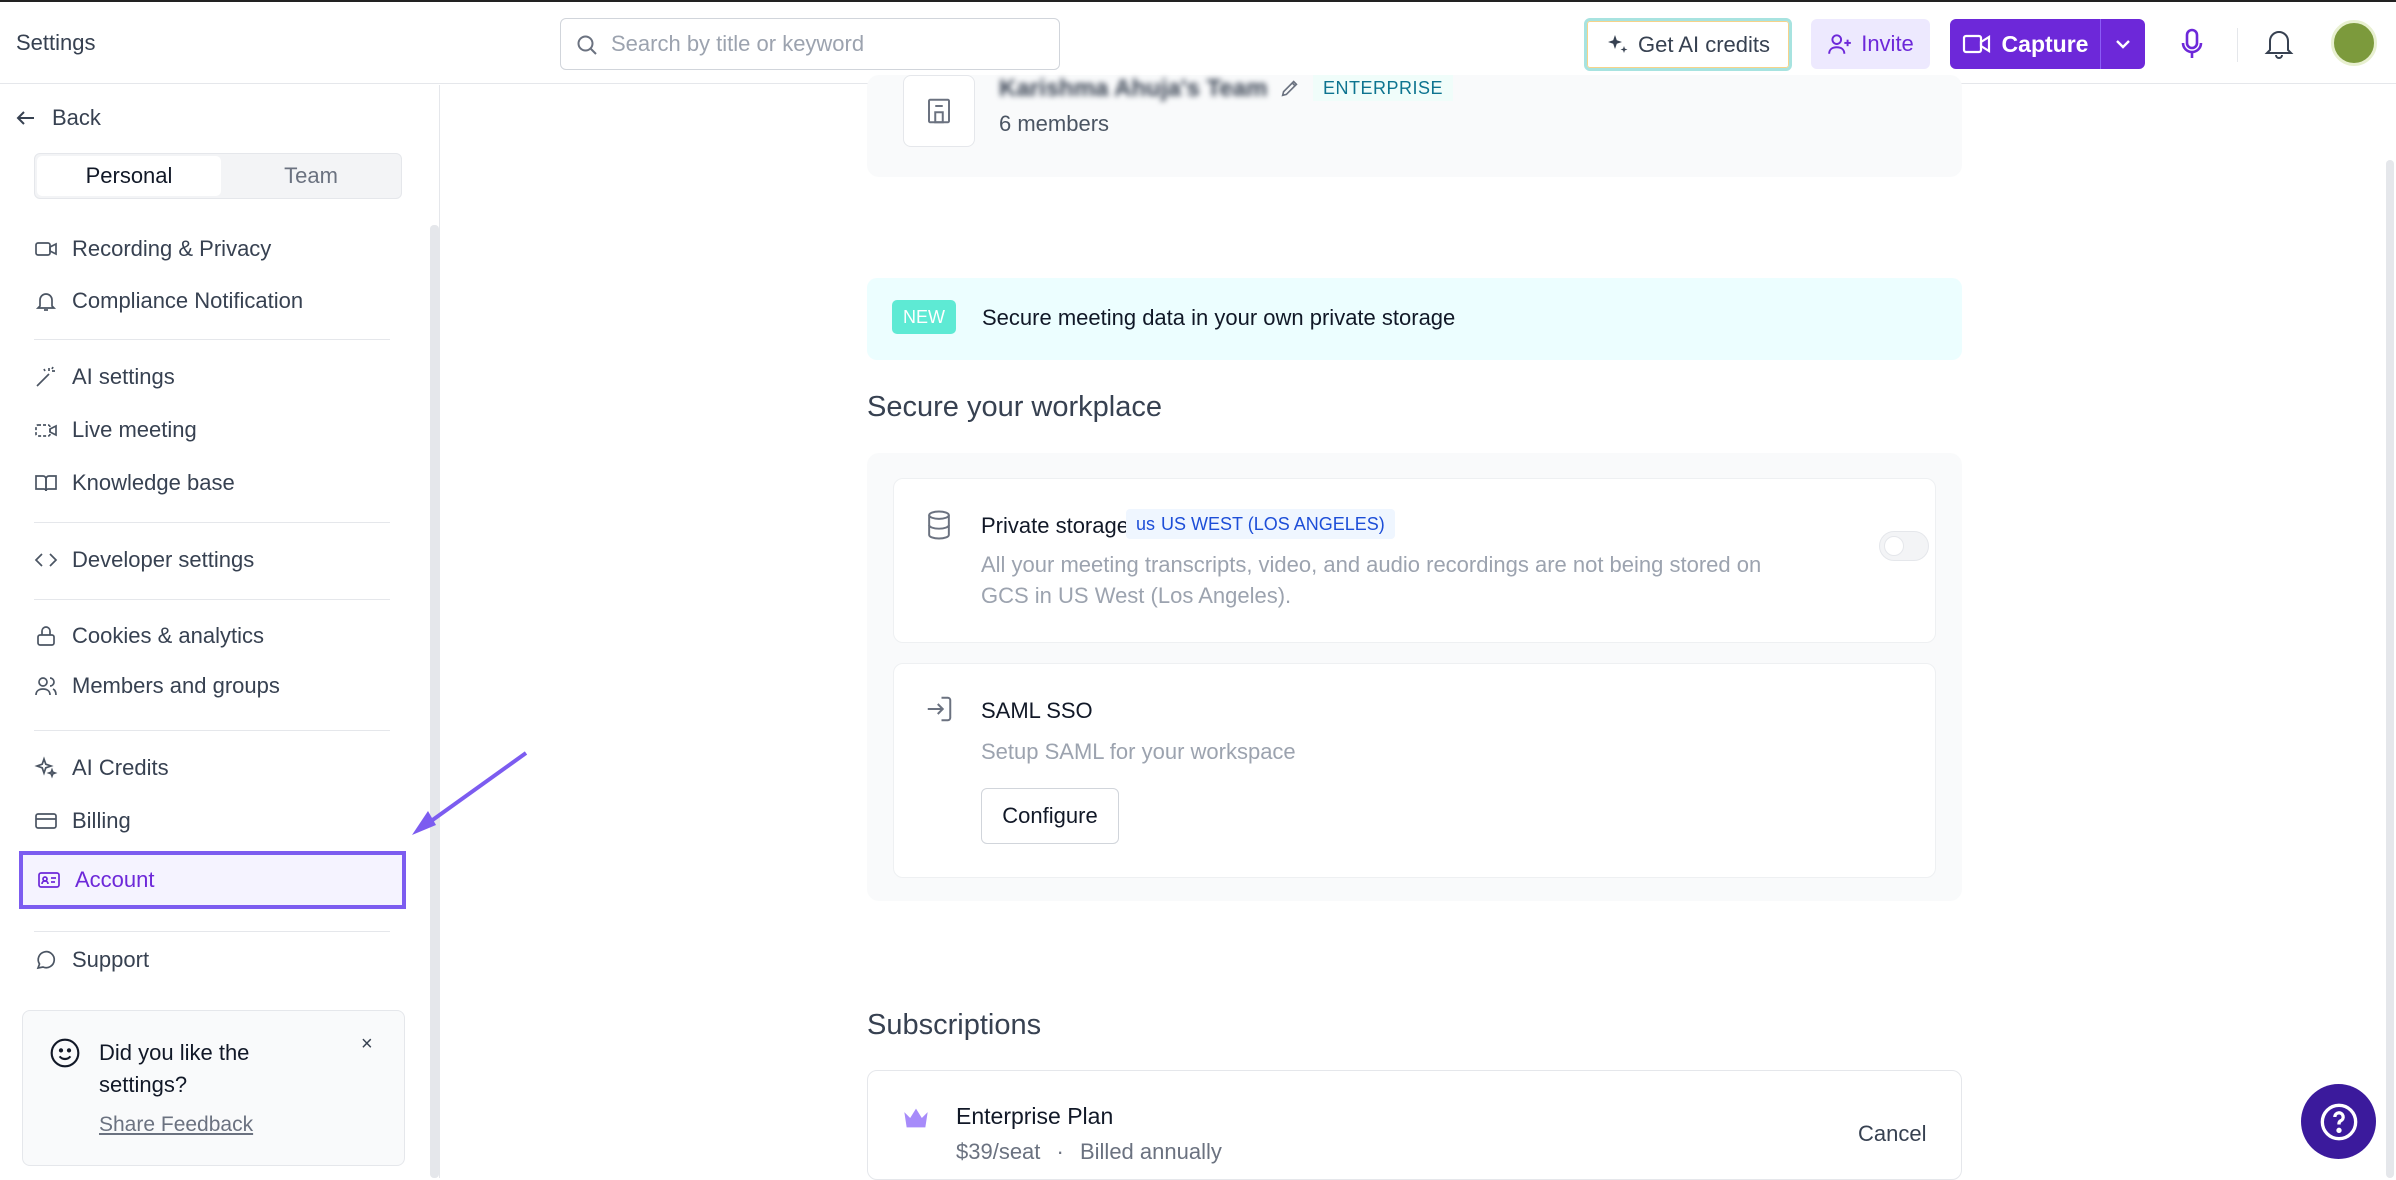 The image size is (2396, 1180). I want to click on crown-icon, so click(916, 1118).